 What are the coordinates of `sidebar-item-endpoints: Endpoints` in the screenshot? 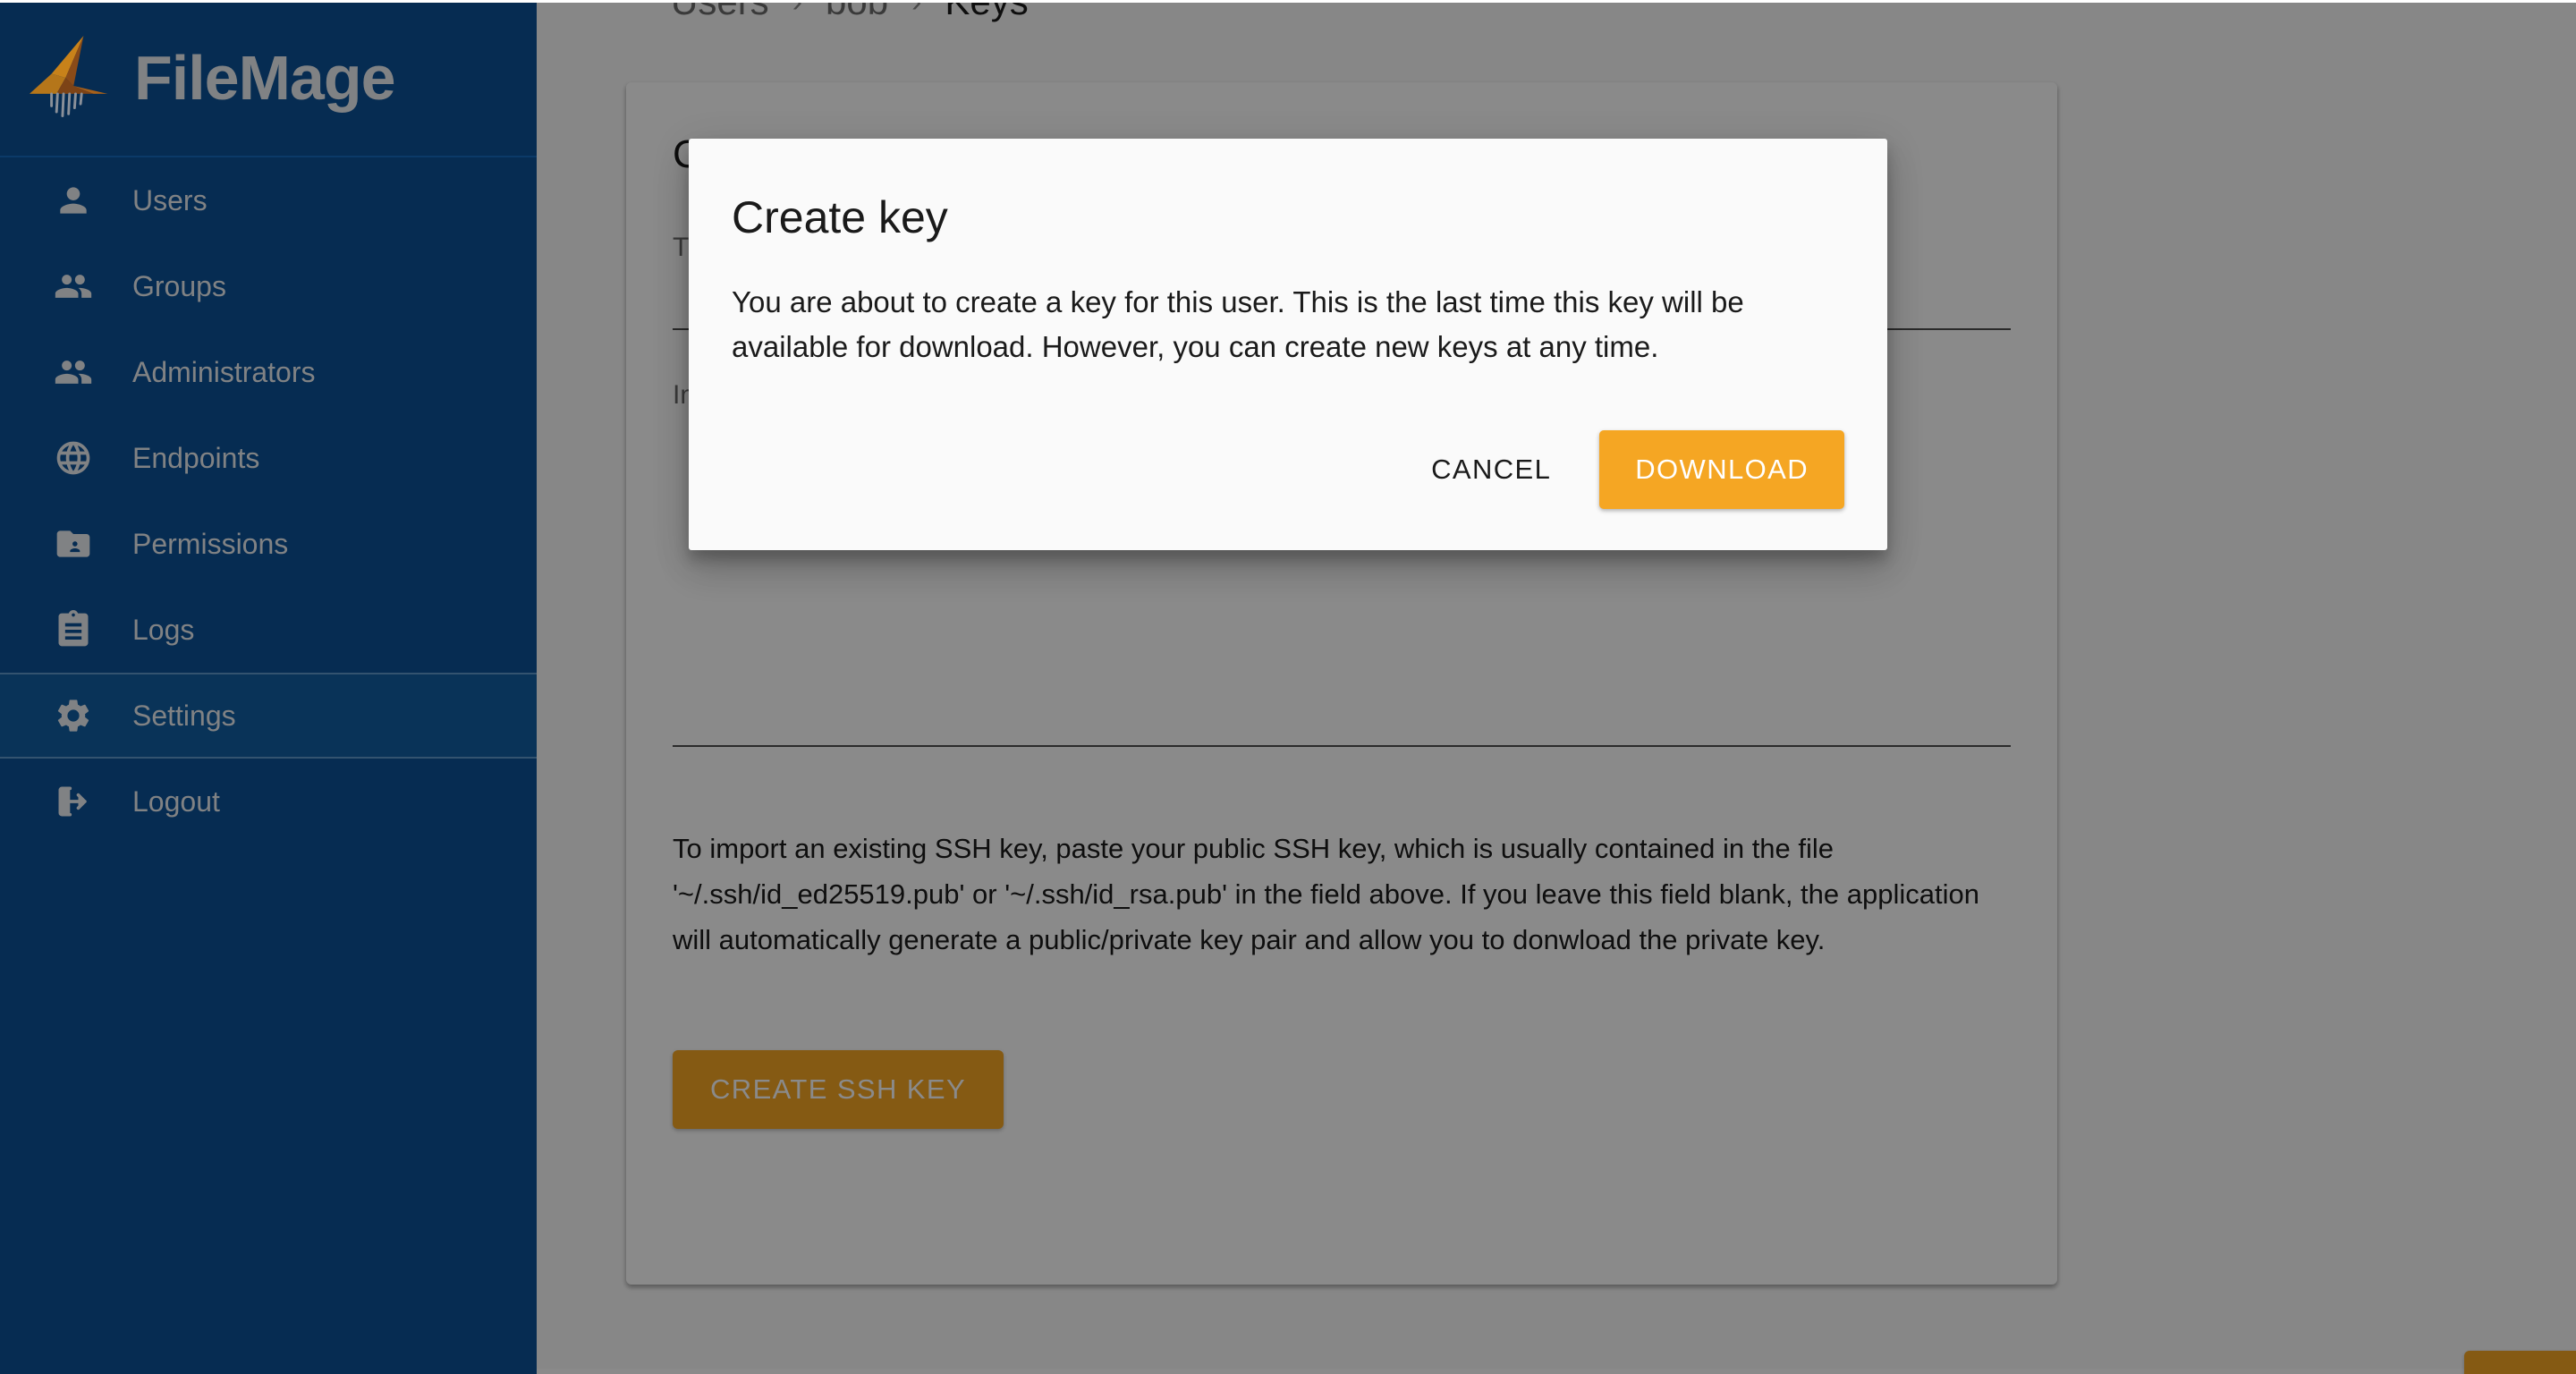 It's located at (268, 458).